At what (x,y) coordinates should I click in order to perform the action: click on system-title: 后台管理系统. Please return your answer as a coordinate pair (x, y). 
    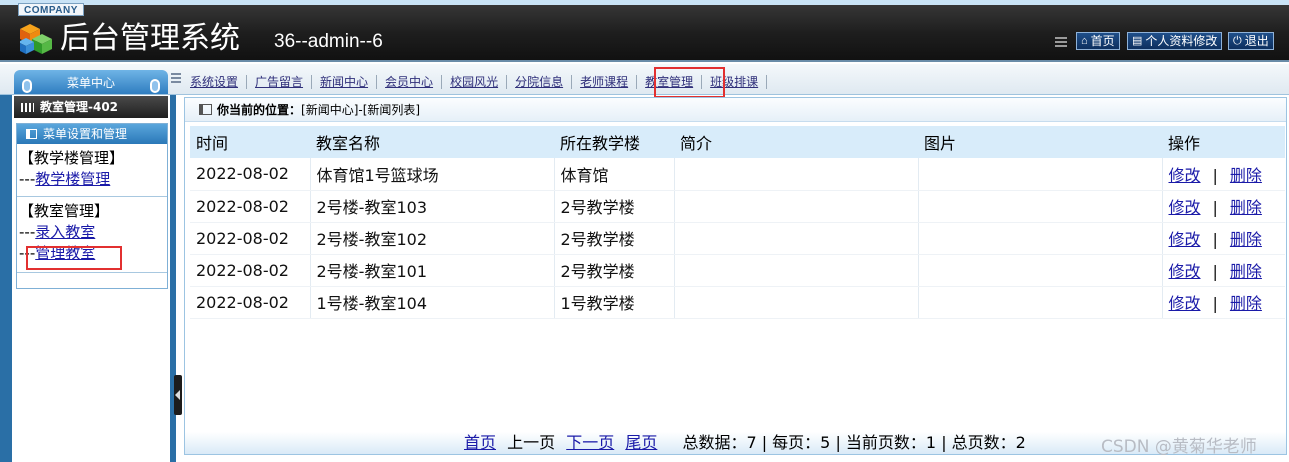
    Looking at the image, I should click on (150, 38).